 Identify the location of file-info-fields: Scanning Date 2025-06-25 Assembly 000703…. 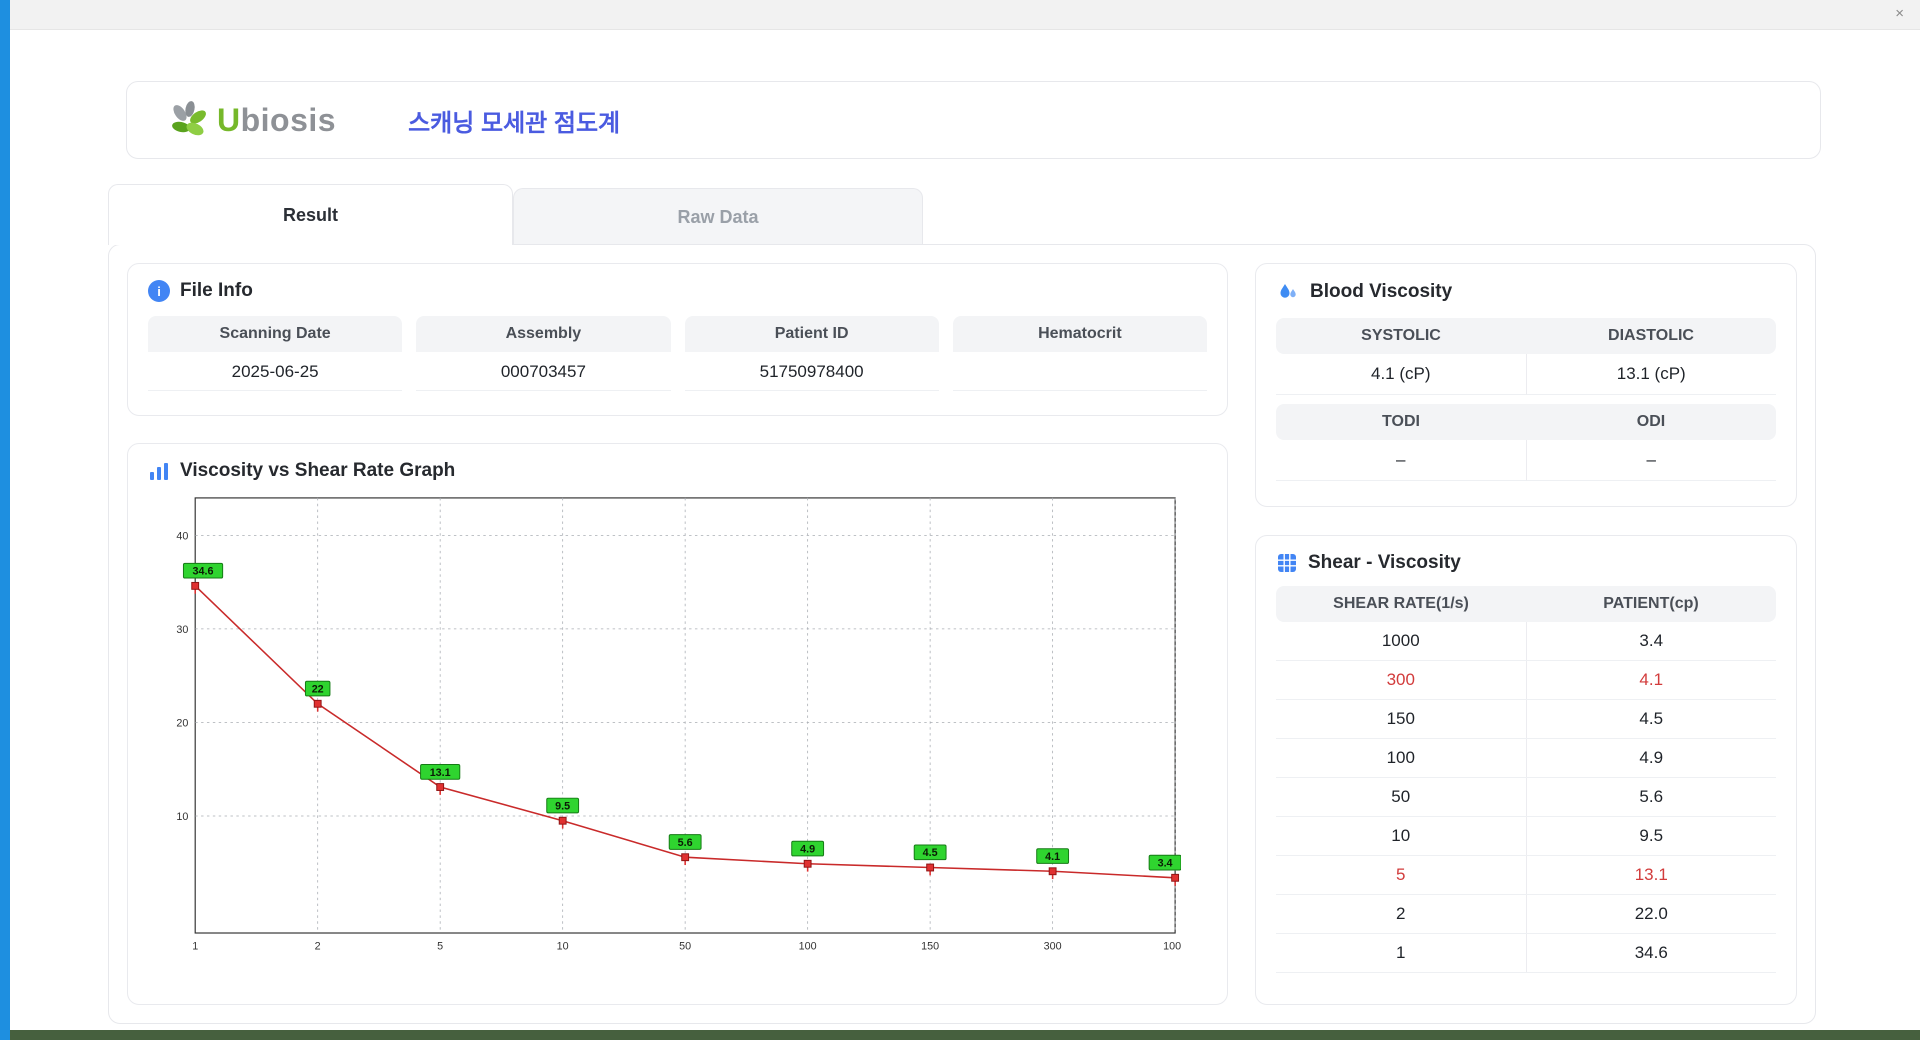
(677, 353).